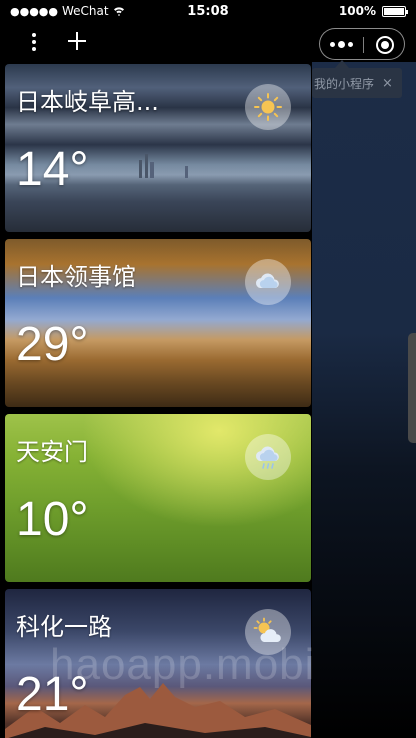 The height and width of the screenshot is (738, 416). I want to click on miniprogram-capsule, so click(362, 44).